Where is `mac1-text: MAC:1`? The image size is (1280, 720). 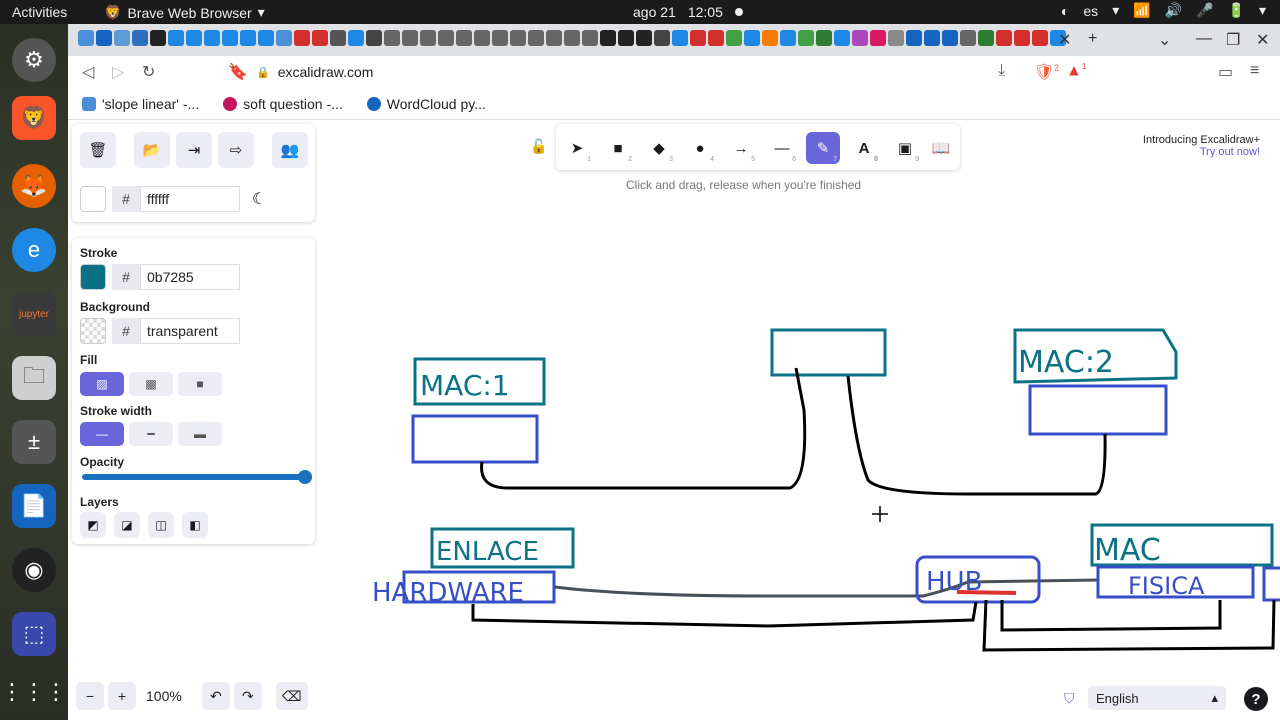
mac1-text: MAC:1 is located at coordinates (465, 385).